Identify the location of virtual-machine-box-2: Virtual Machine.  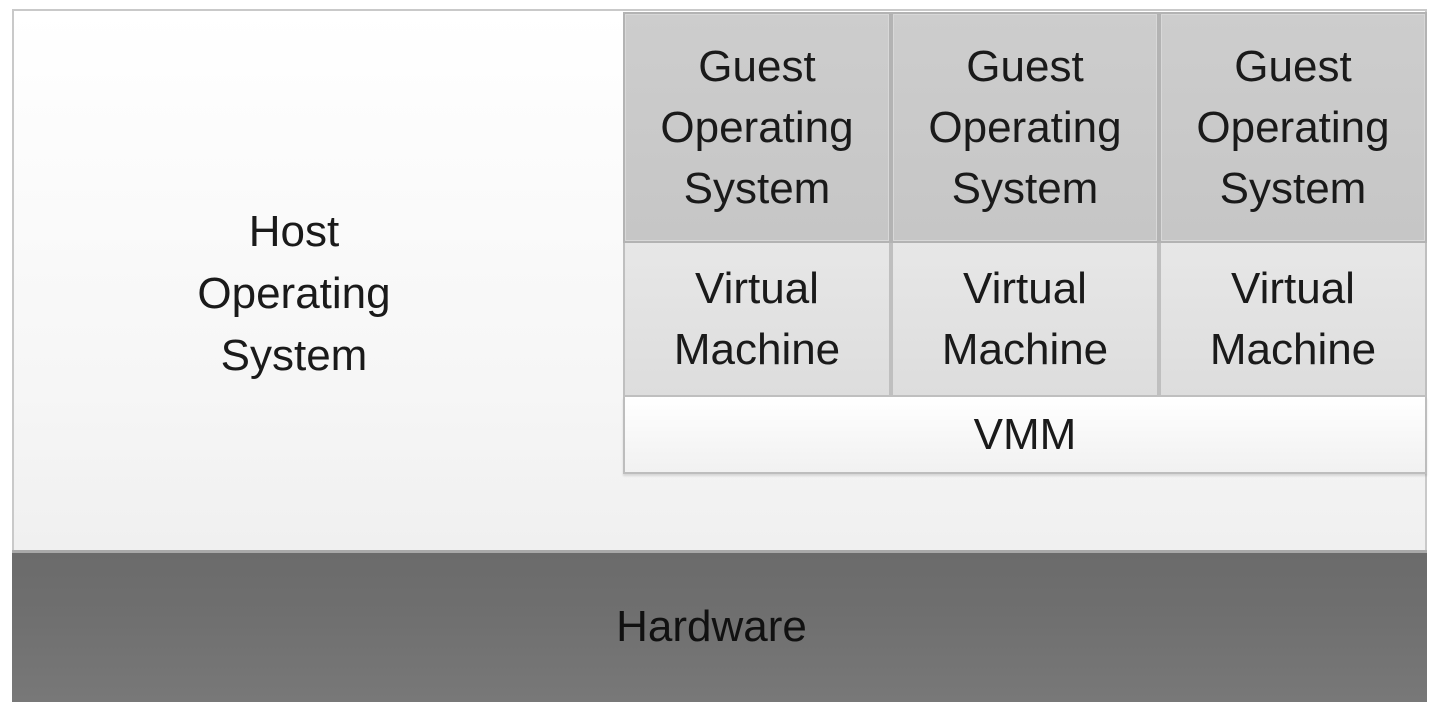
(1025, 320).